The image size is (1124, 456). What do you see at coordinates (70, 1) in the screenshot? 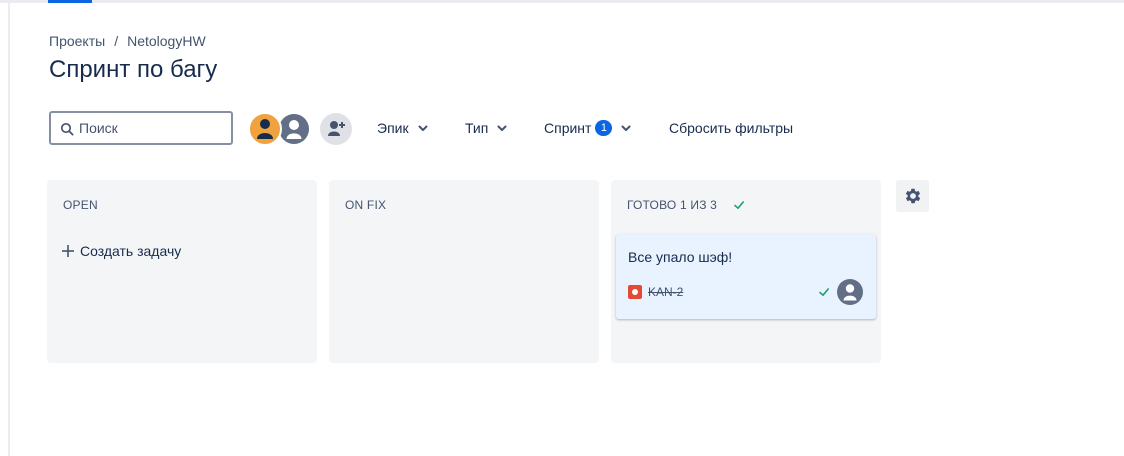
I see `active-nav-indicator` at bounding box center [70, 1].